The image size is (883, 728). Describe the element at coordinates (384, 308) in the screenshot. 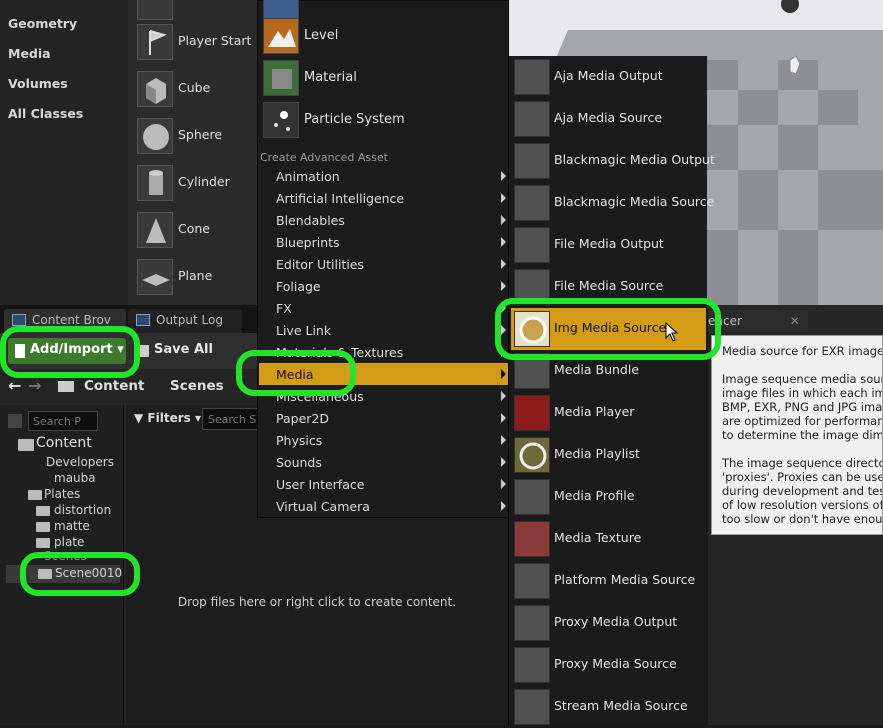

I see `menu-item-fx: FX` at that location.